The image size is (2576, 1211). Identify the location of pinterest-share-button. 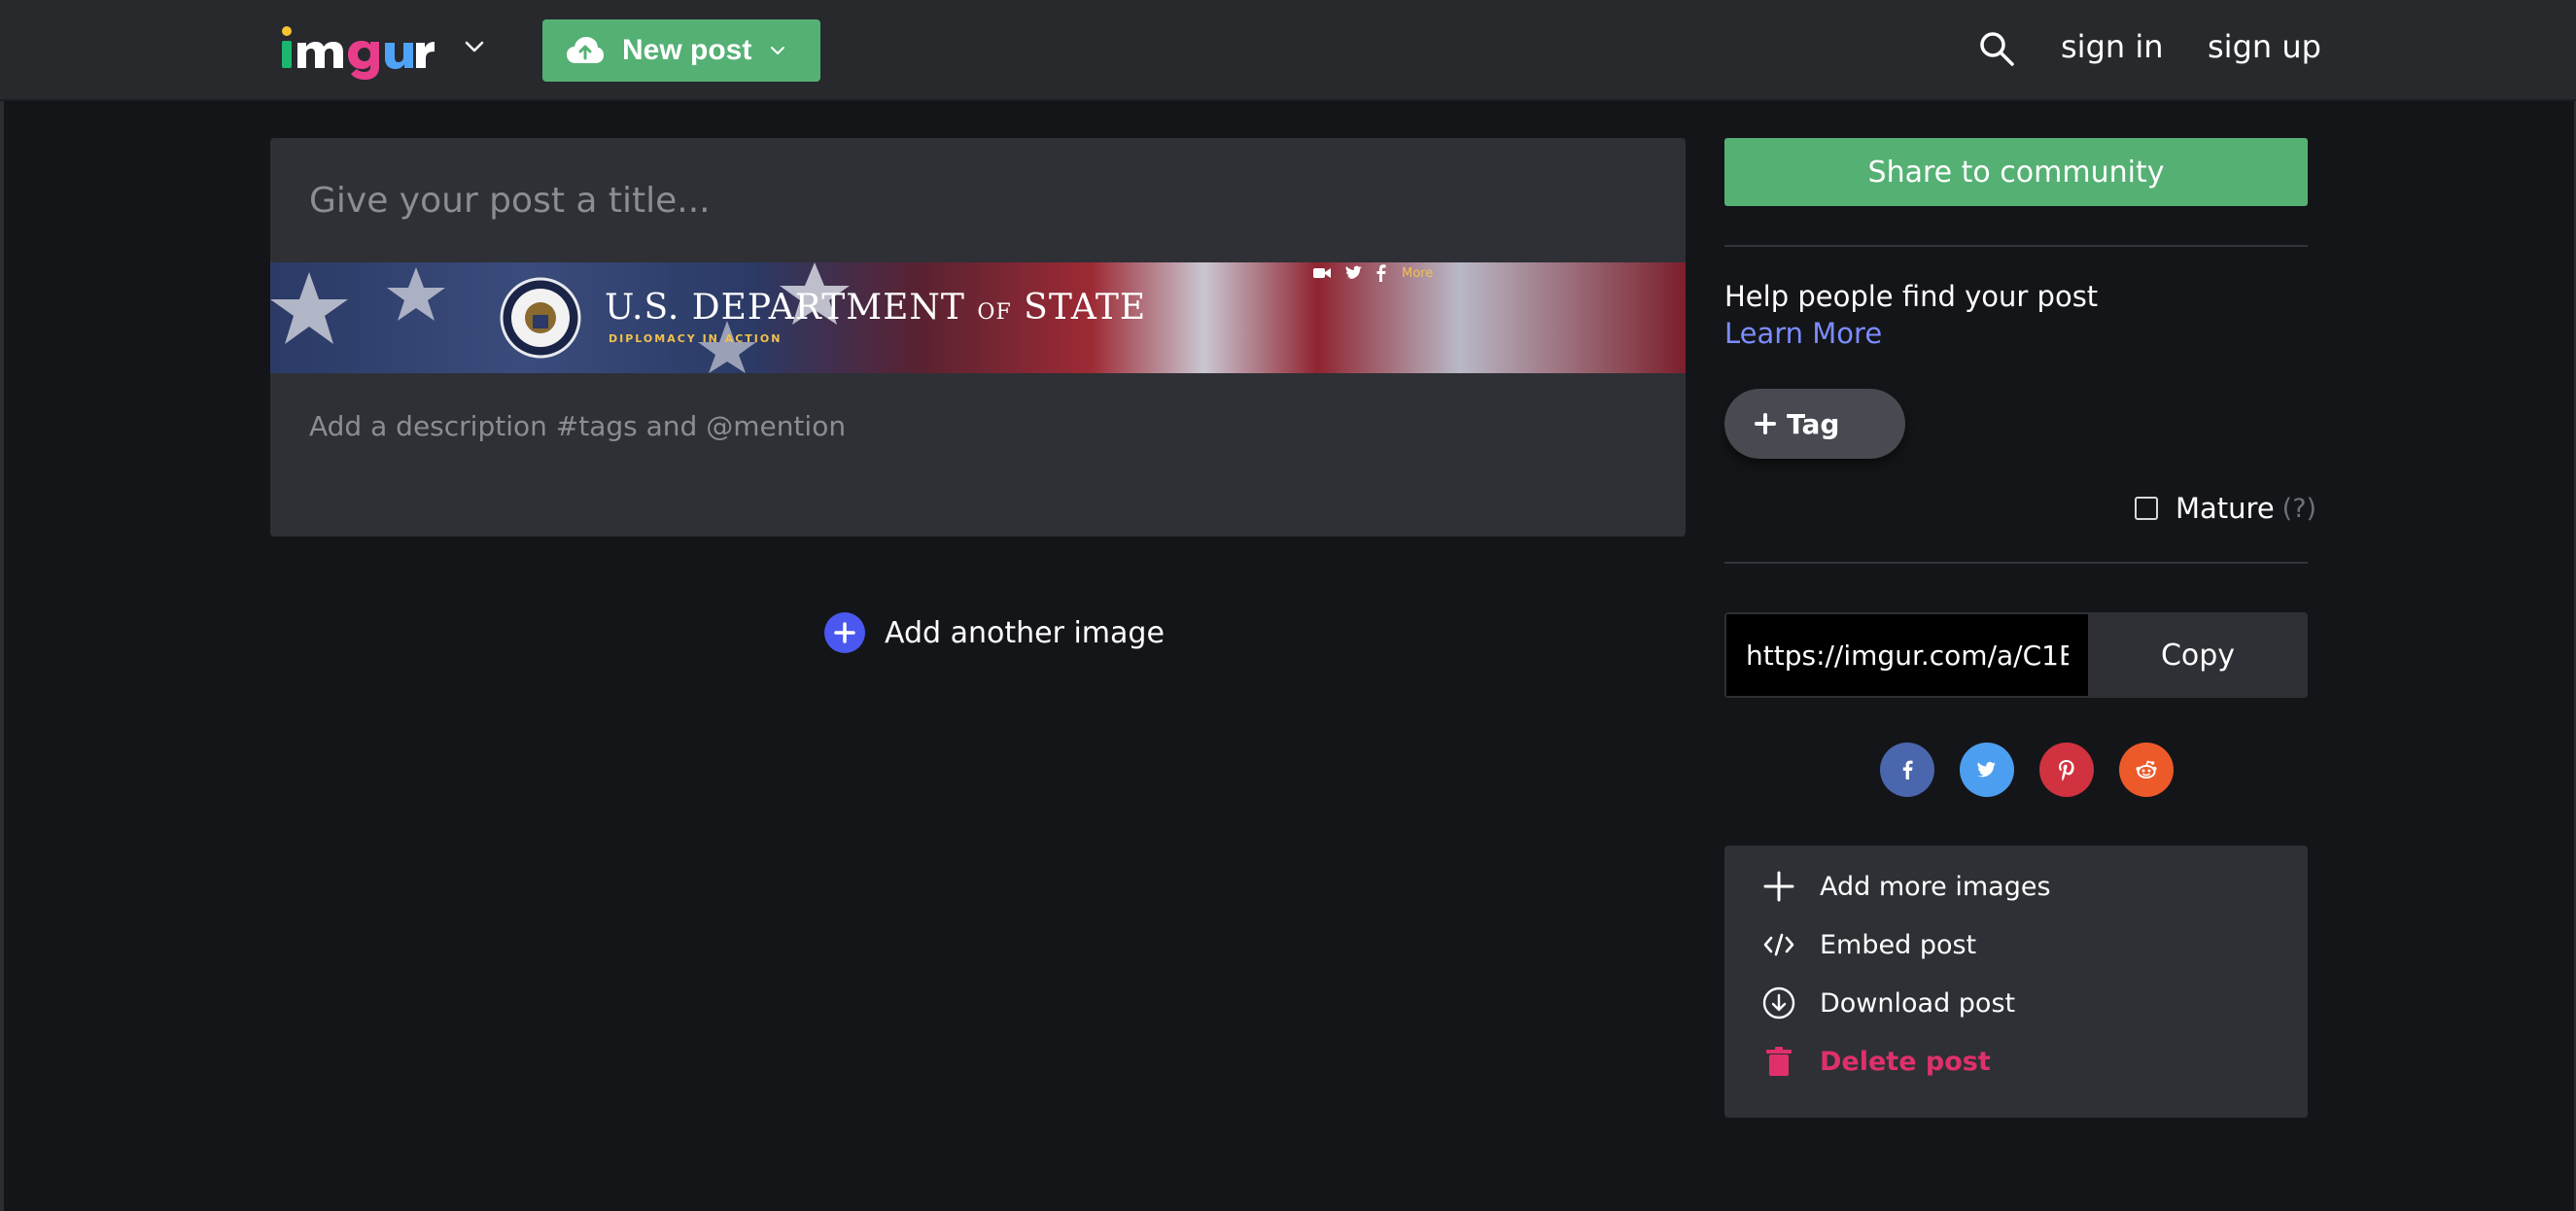
(2066, 770).